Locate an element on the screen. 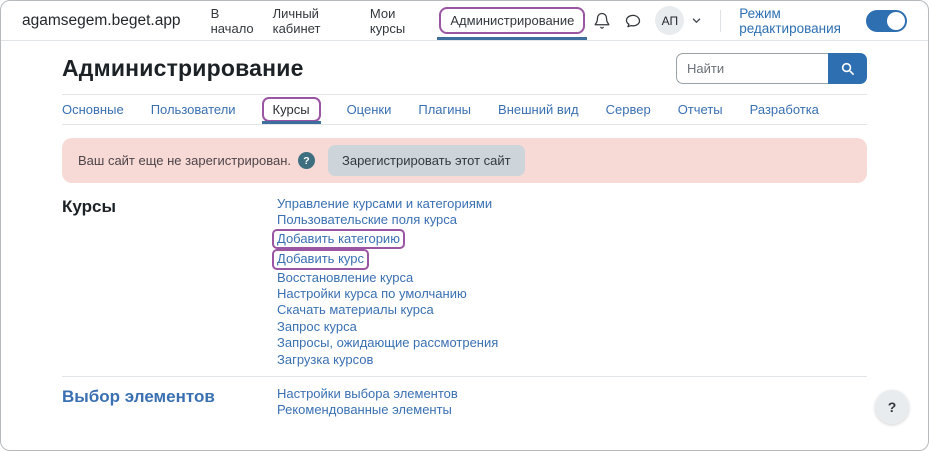 The width and height of the screenshot is (929, 451). site-brand: agamsegem.beget.app is located at coordinates (101, 20).